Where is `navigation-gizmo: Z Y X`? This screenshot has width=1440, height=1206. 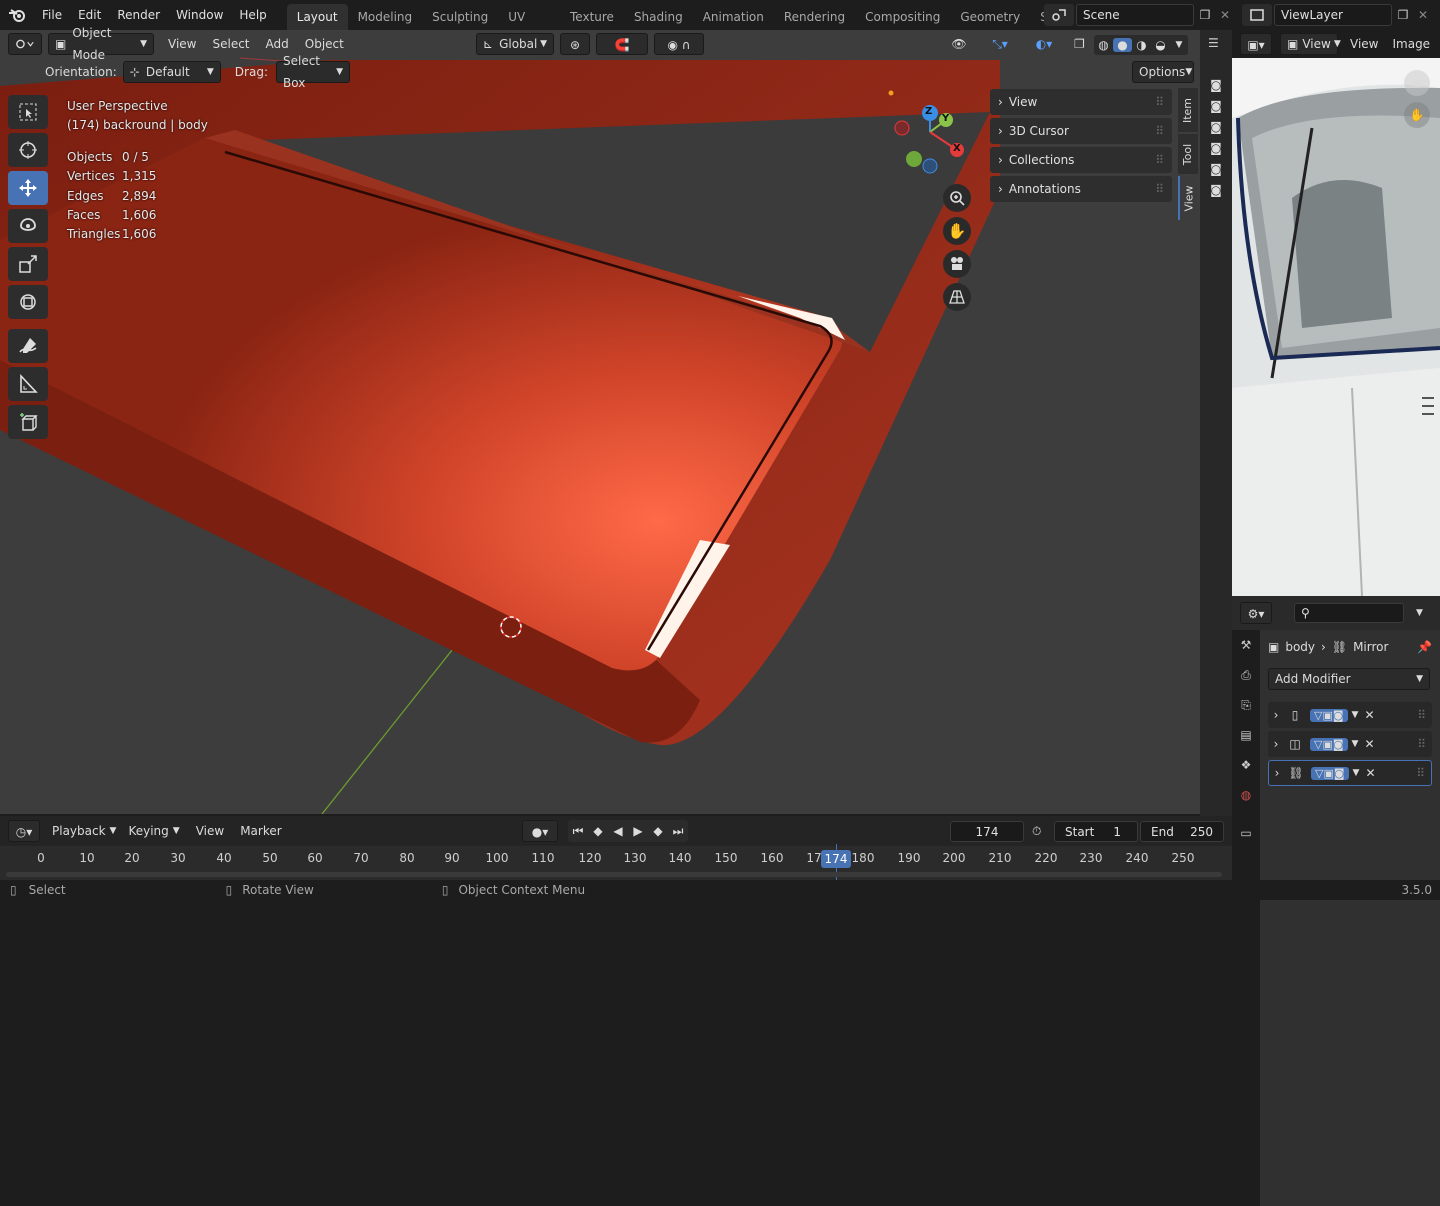
navigation-gizmo: Z Y X is located at coordinates (928, 140).